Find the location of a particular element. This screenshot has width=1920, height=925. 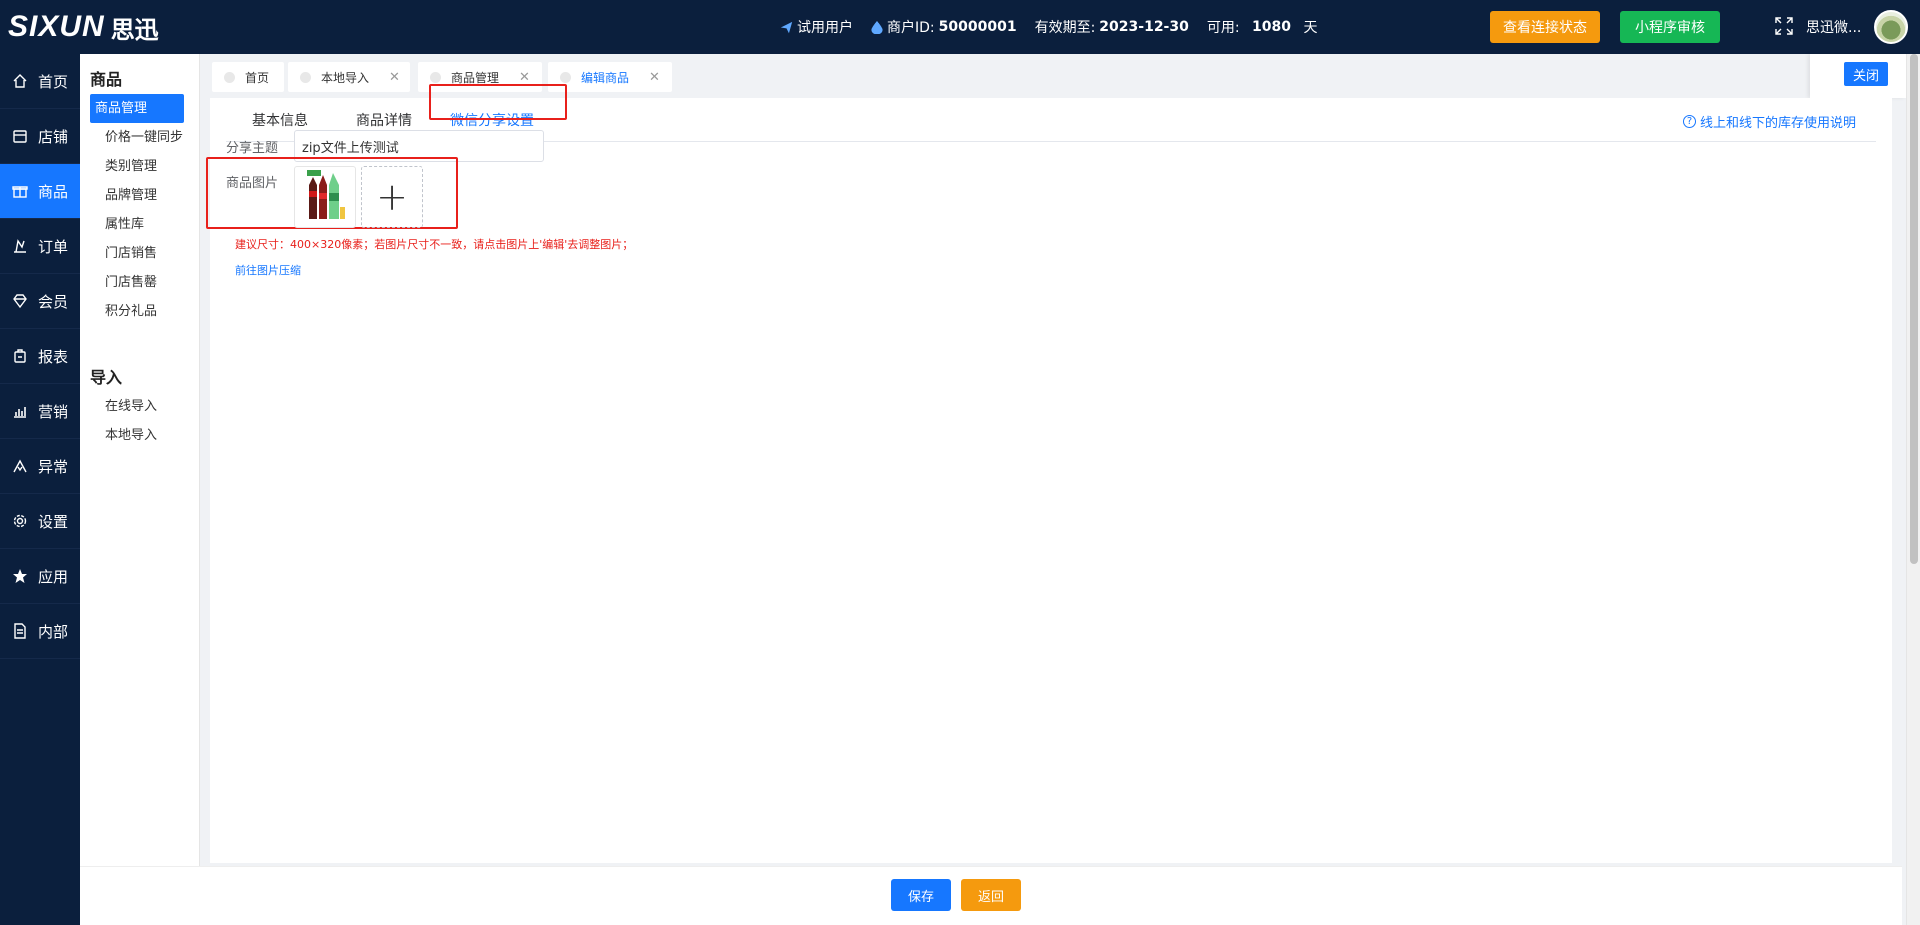

image-size-hint: 建议尺寸：400×320像素；若图片尺寸不一致，请点击图片上'编辑'去调整图片； is located at coordinates (434, 244).